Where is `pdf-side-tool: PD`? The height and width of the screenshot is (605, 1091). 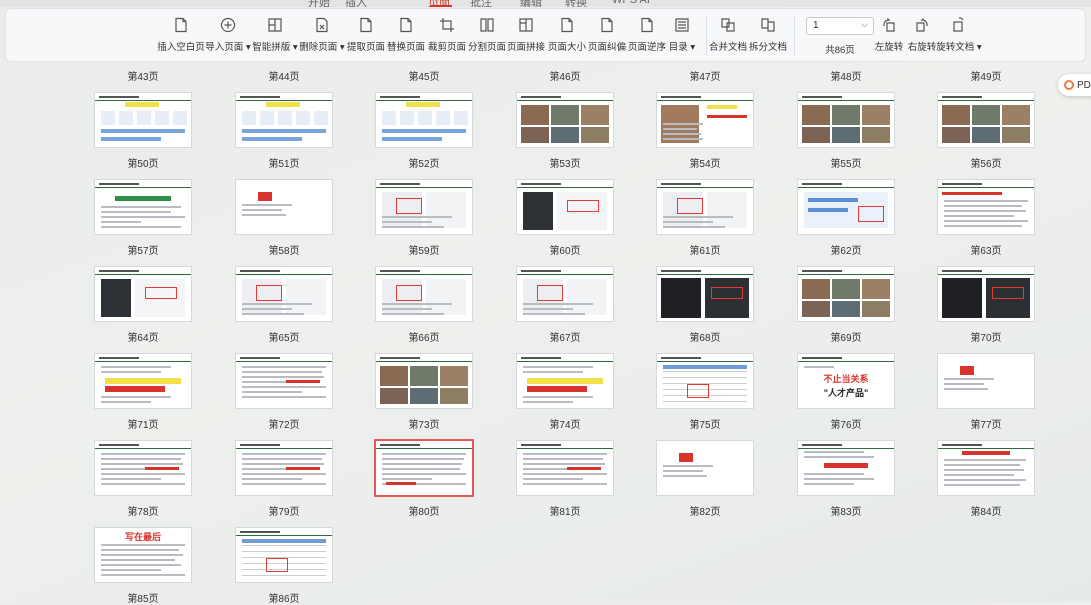 pdf-side-tool: PD is located at coordinates (1074, 85).